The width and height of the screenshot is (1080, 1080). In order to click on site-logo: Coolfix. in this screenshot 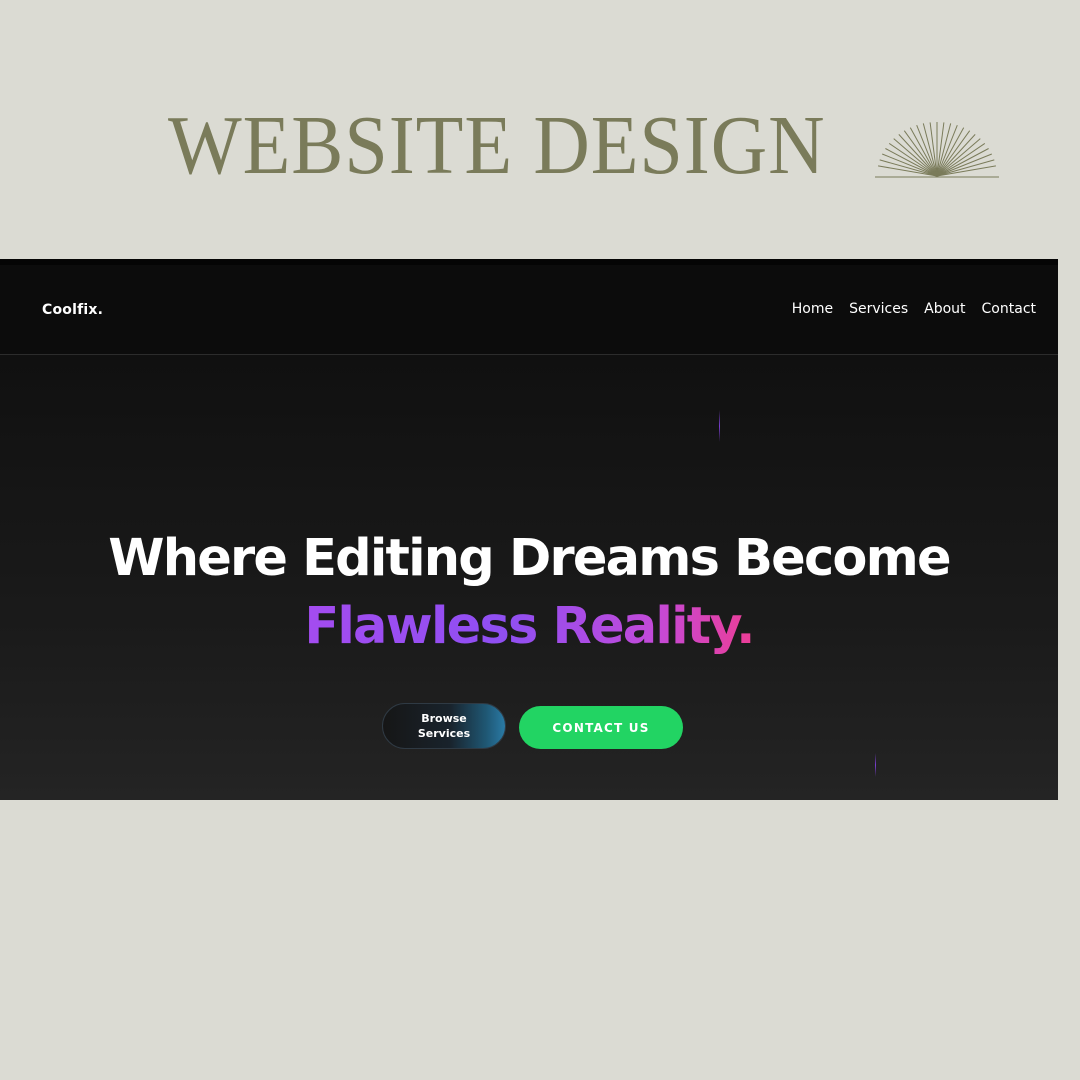, I will do `click(72, 310)`.